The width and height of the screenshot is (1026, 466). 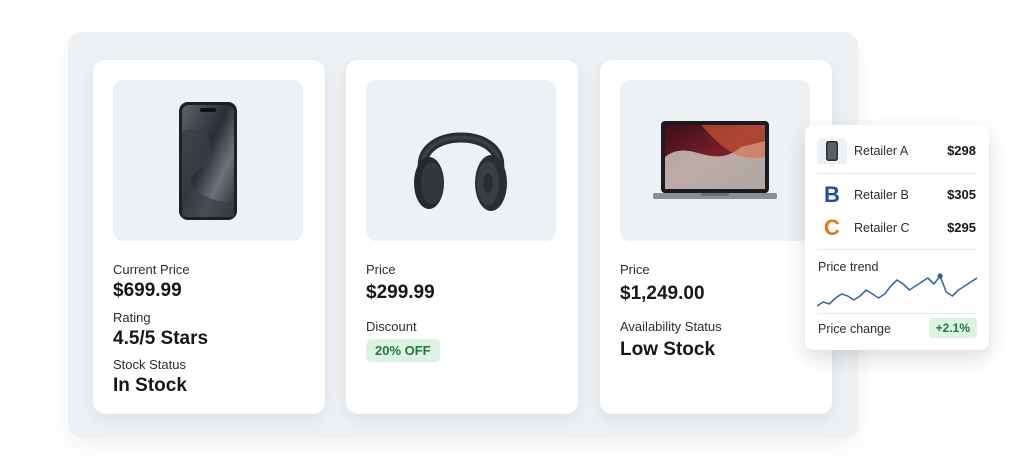 I want to click on laptop-icon, so click(x=715, y=159).